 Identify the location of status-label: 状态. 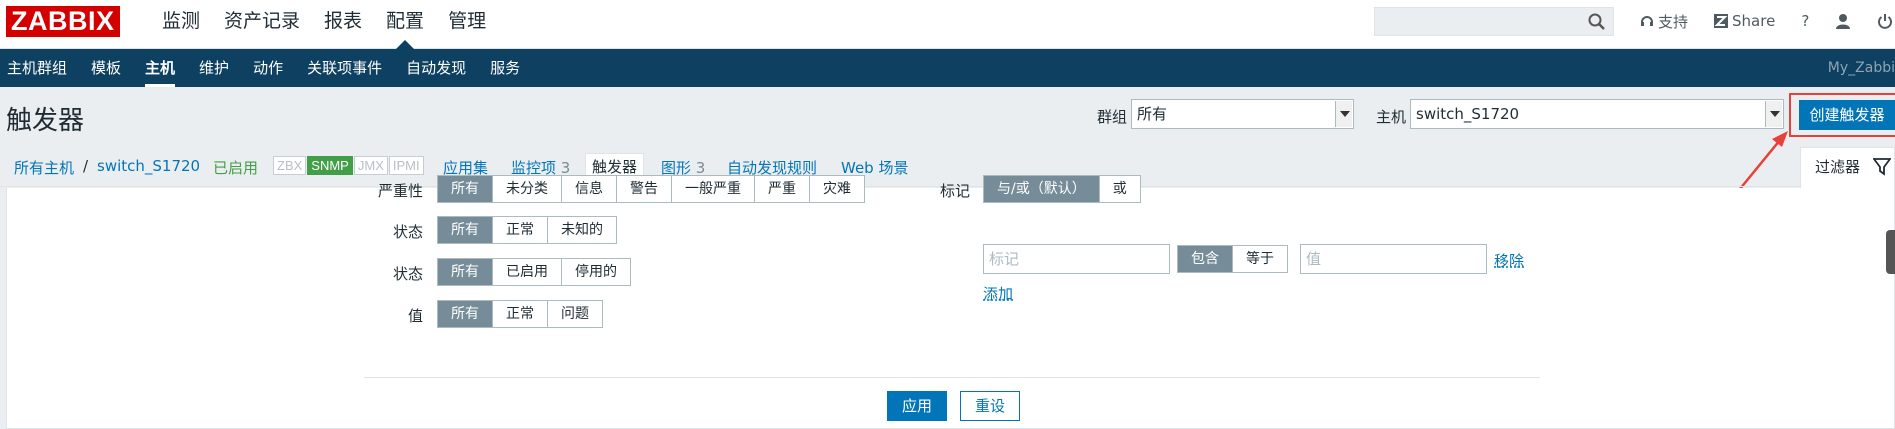
(407, 274).